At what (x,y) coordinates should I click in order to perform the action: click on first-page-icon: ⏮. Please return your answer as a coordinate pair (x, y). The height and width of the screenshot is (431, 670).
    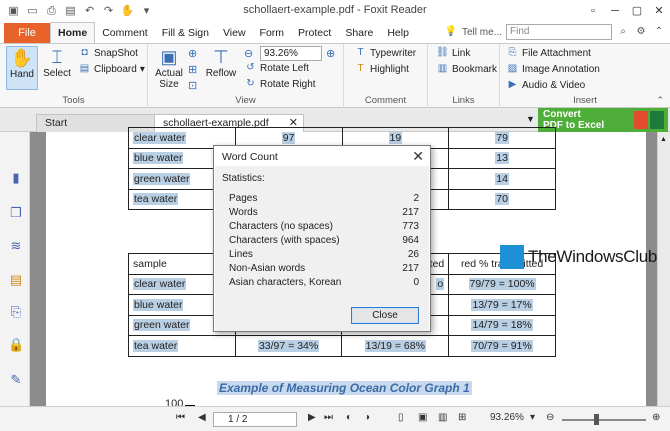
    Looking at the image, I should click on (180, 417).